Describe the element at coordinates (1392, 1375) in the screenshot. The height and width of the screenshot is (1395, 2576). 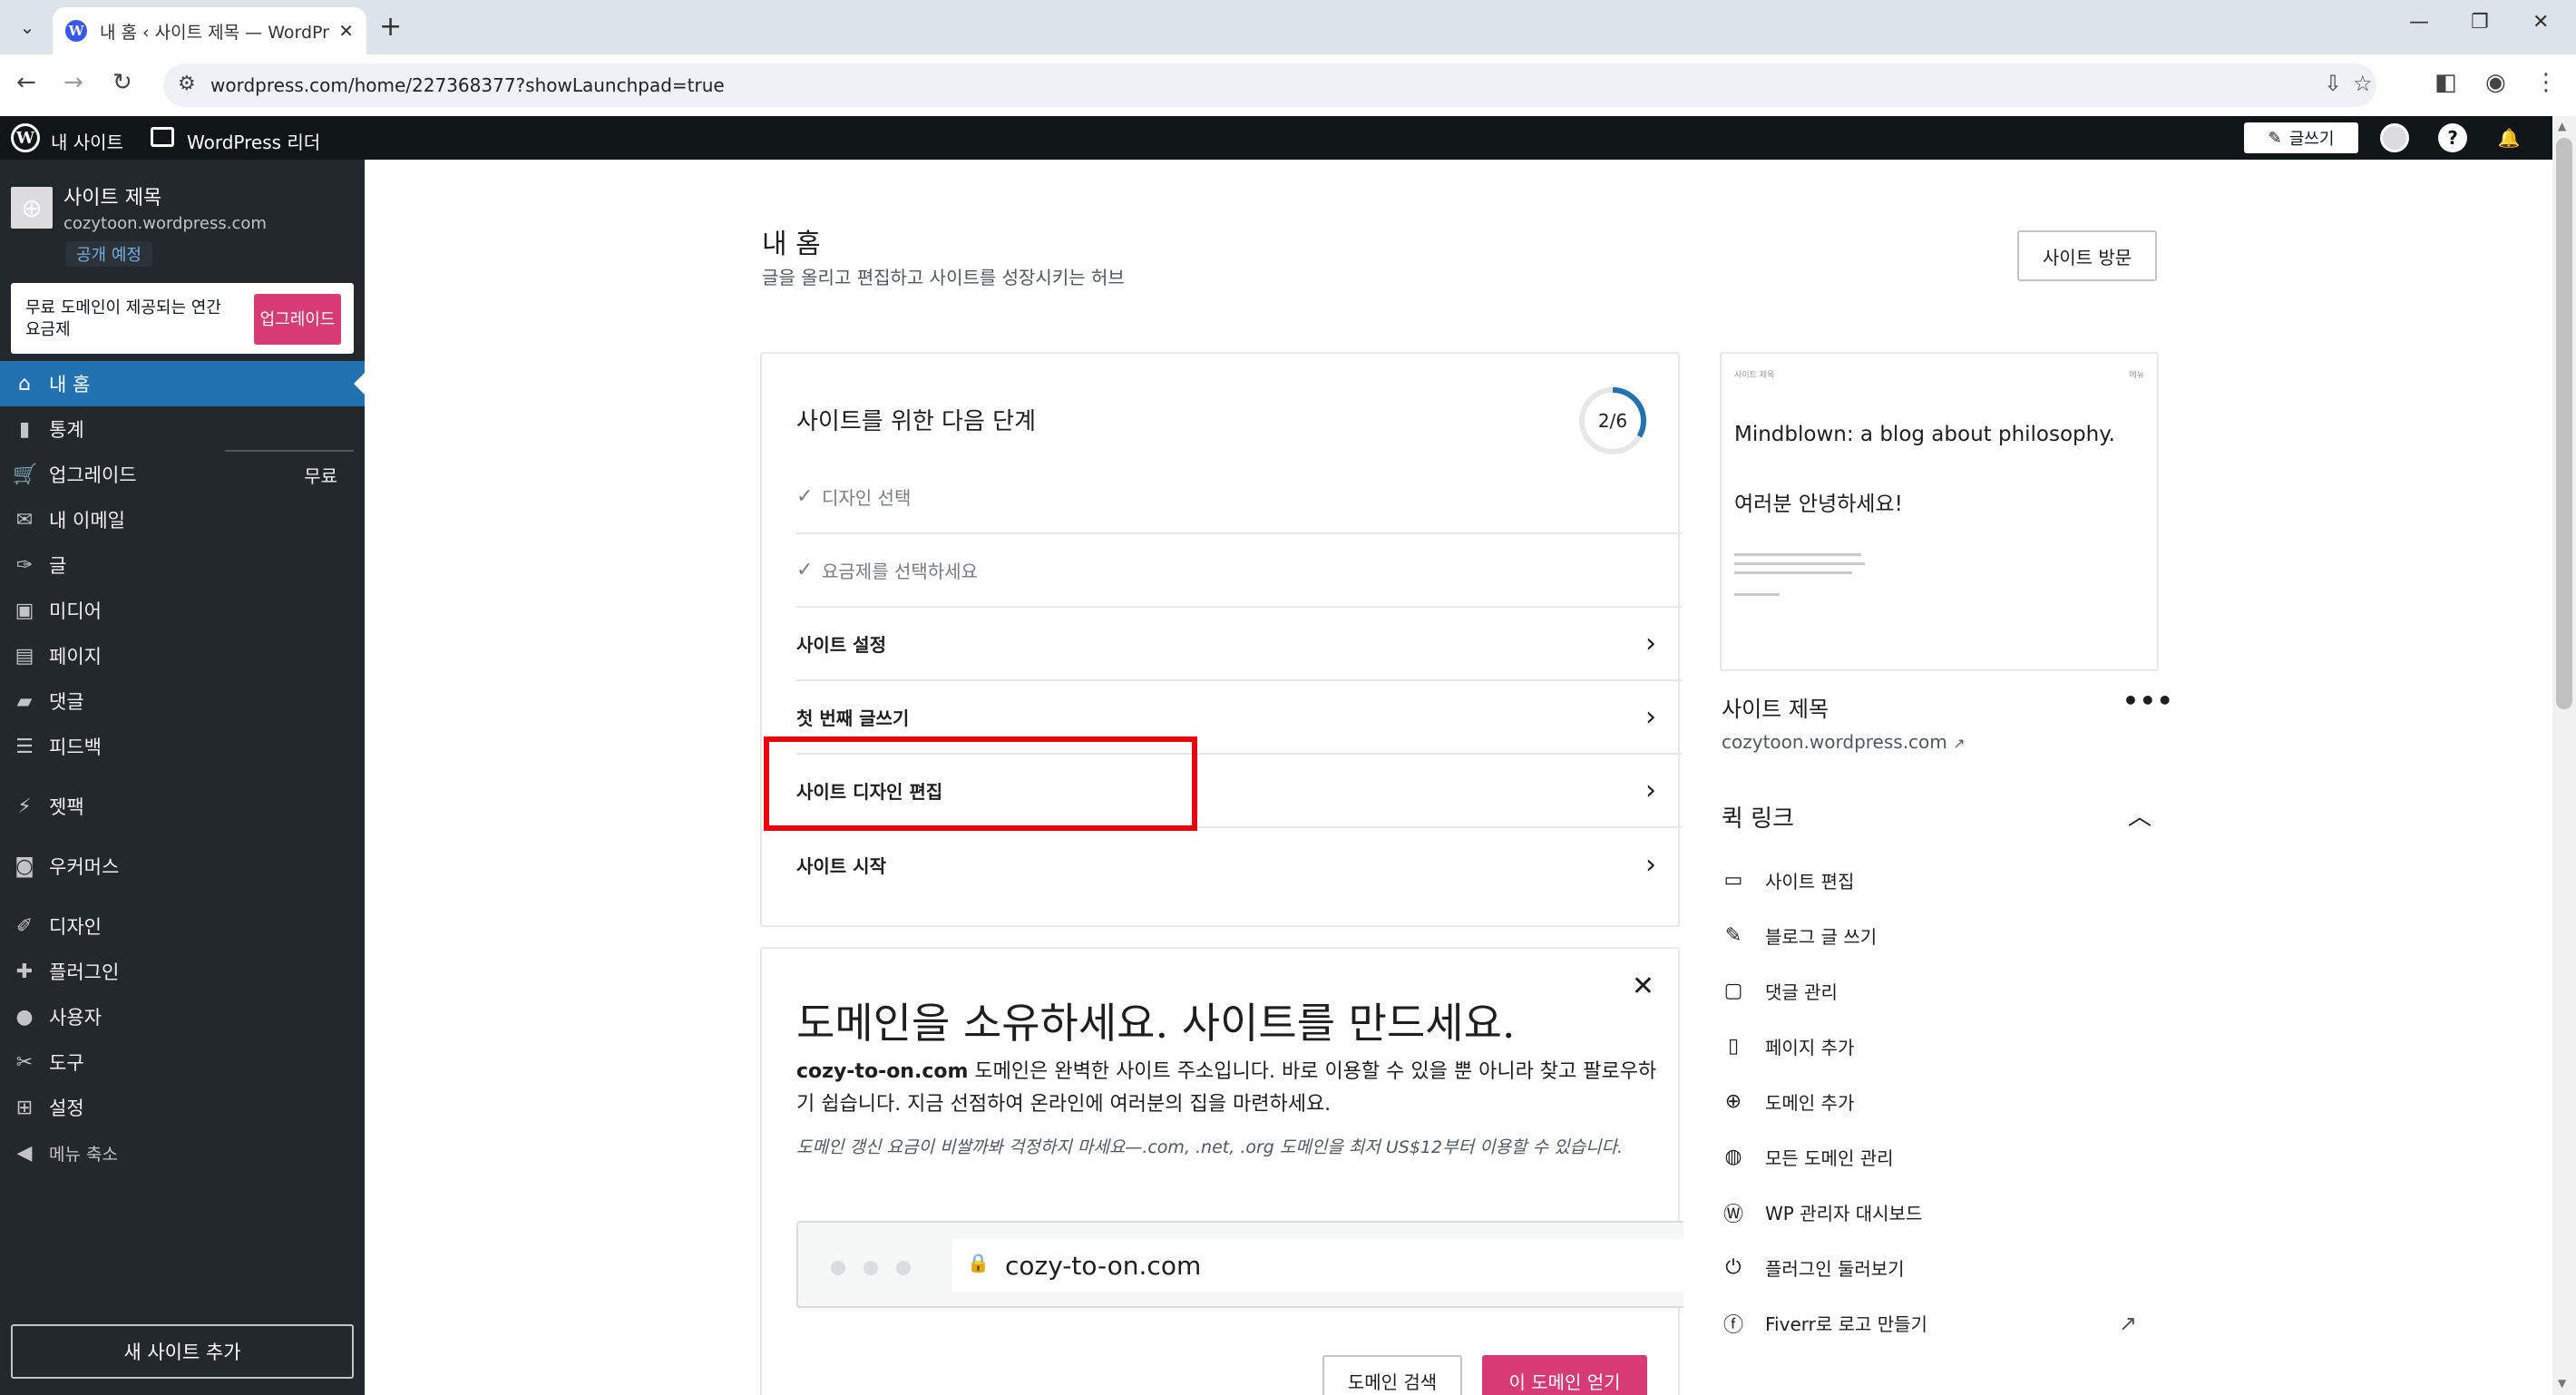
I see `search-domain-button: 도메인 검색` at that location.